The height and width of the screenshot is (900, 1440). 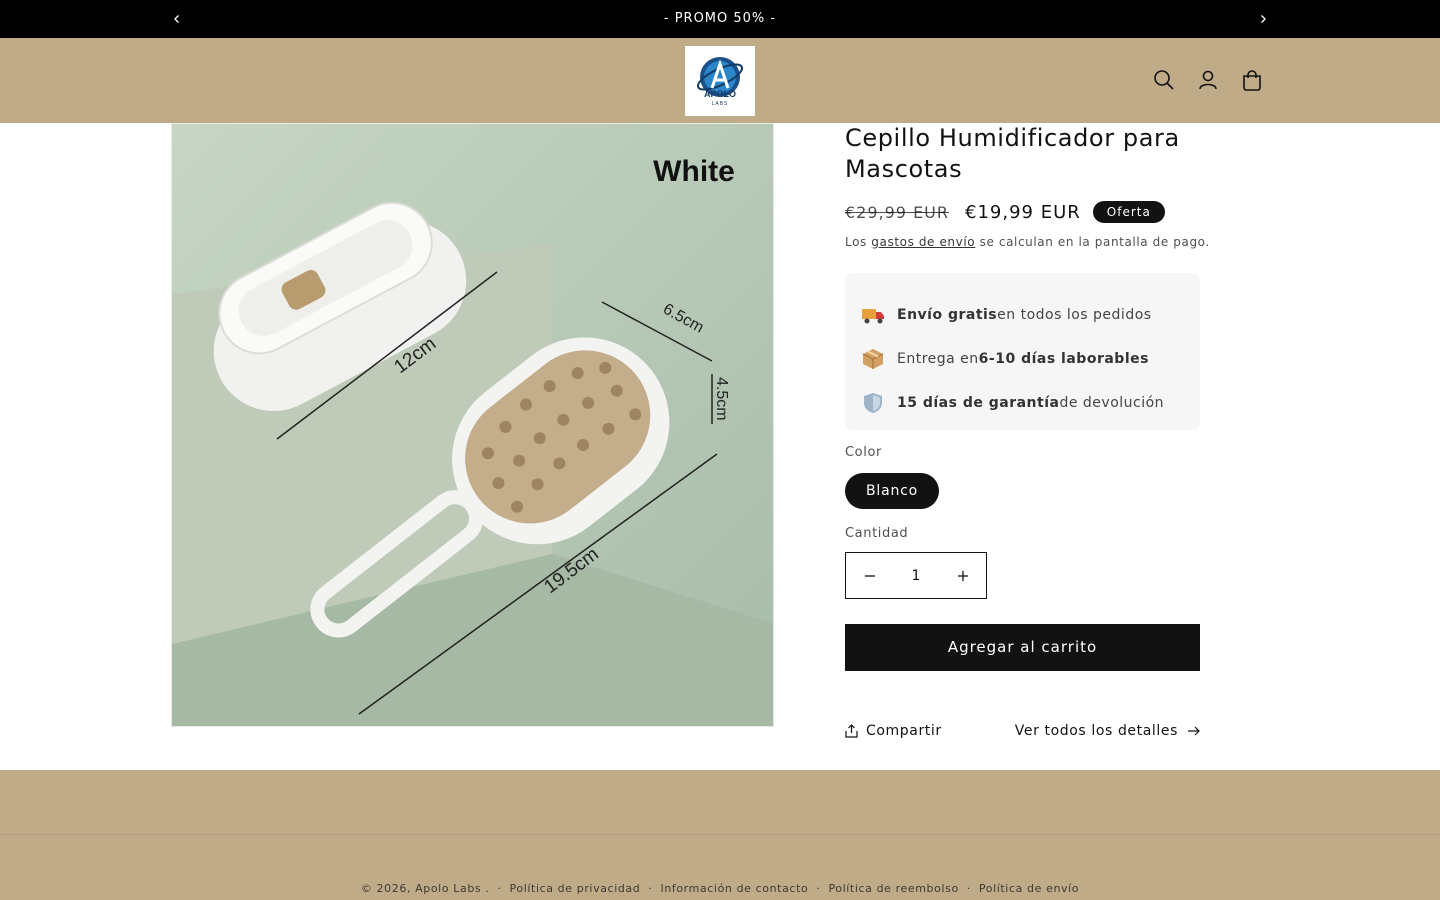 I want to click on benefit-guarantee: 15 días de garantía de devolución, so click(x=1022, y=403).